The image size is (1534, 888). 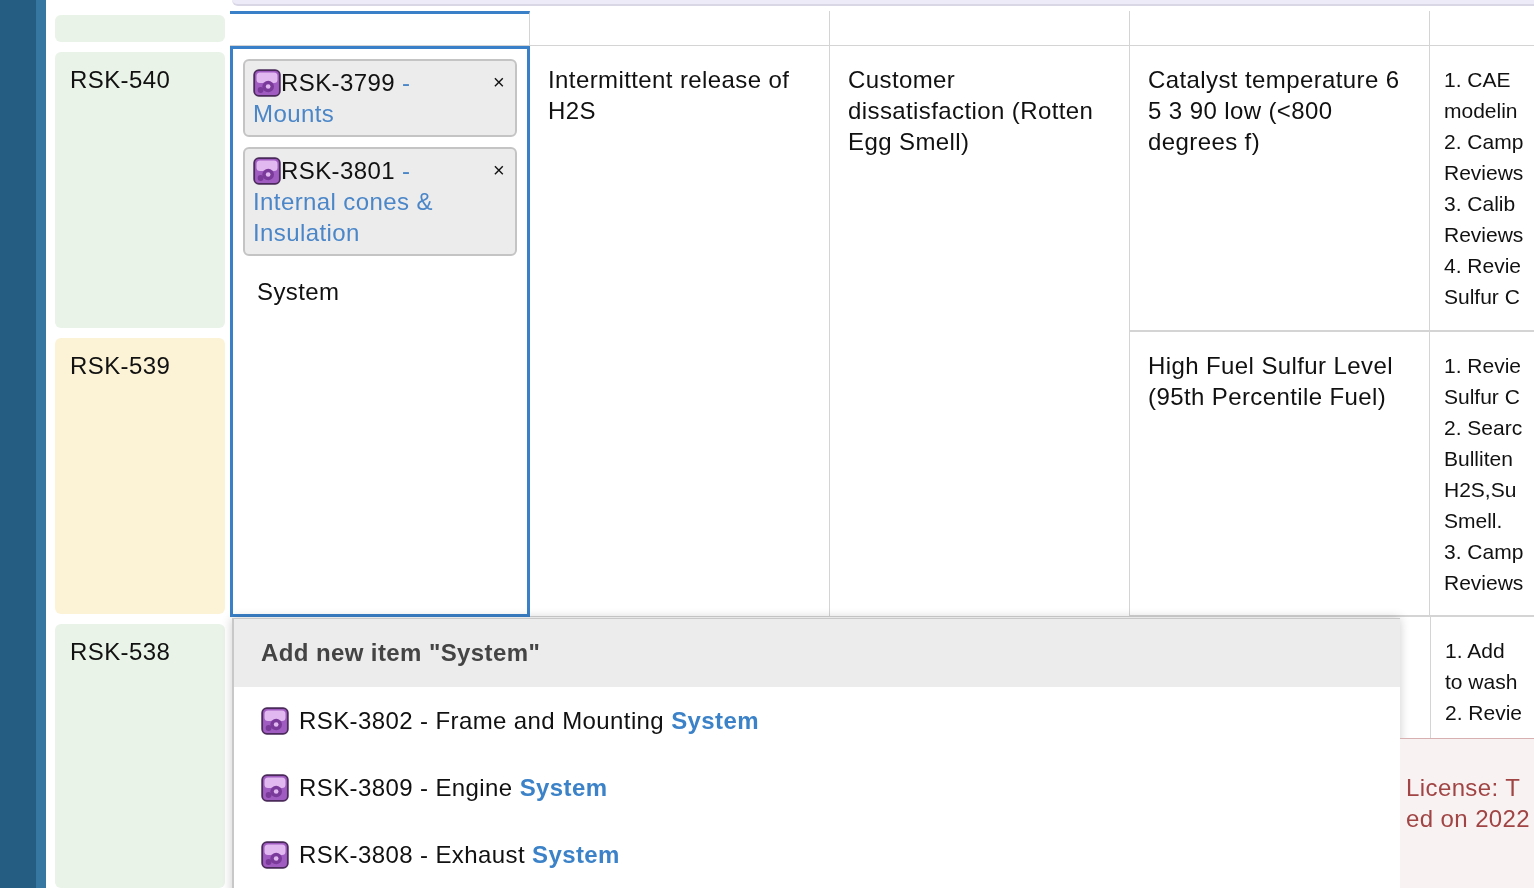 I want to click on cell-text: 4. Revie, so click(x=1483, y=266).